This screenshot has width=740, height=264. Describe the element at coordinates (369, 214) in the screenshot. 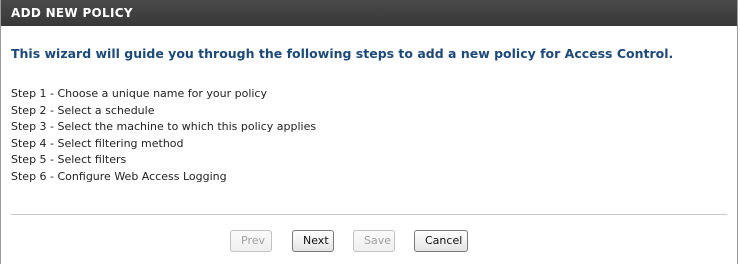

I see `divider` at that location.